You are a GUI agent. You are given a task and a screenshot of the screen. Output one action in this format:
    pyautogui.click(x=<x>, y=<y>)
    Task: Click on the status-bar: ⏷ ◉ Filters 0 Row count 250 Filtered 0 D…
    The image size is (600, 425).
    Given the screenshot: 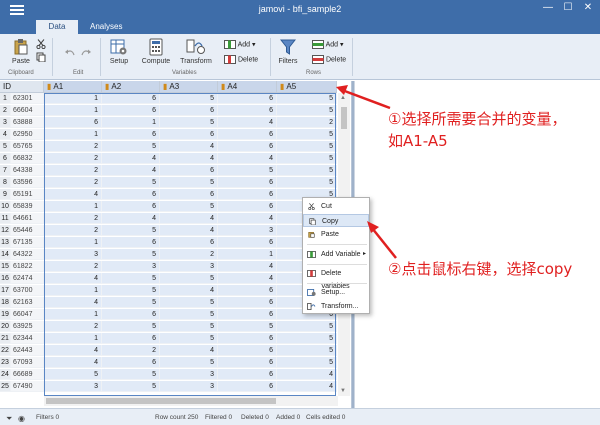 What is the action you would take?
    pyautogui.click(x=300, y=416)
    